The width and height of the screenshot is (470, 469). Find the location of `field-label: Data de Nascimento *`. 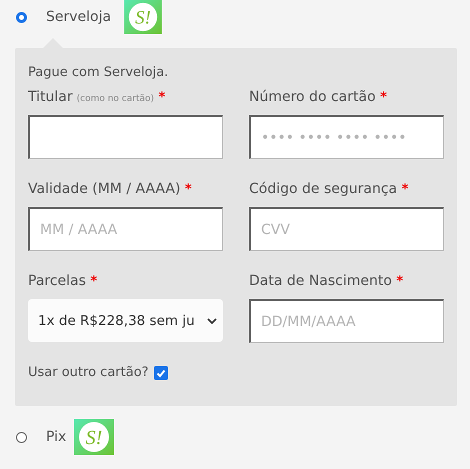

field-label: Data de Nascimento * is located at coordinates (326, 282).